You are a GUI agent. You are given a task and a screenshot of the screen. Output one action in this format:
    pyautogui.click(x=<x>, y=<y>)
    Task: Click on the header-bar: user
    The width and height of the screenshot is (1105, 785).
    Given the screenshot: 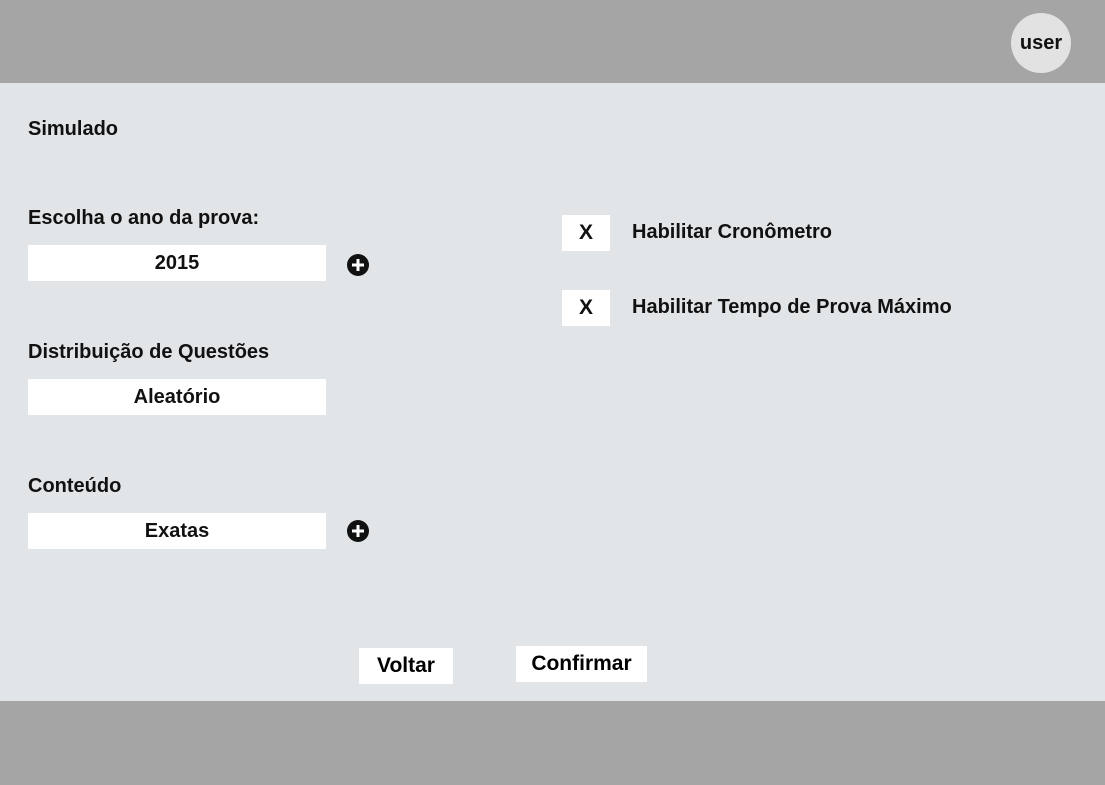 What is the action you would take?
    pyautogui.click(x=552, y=41)
    